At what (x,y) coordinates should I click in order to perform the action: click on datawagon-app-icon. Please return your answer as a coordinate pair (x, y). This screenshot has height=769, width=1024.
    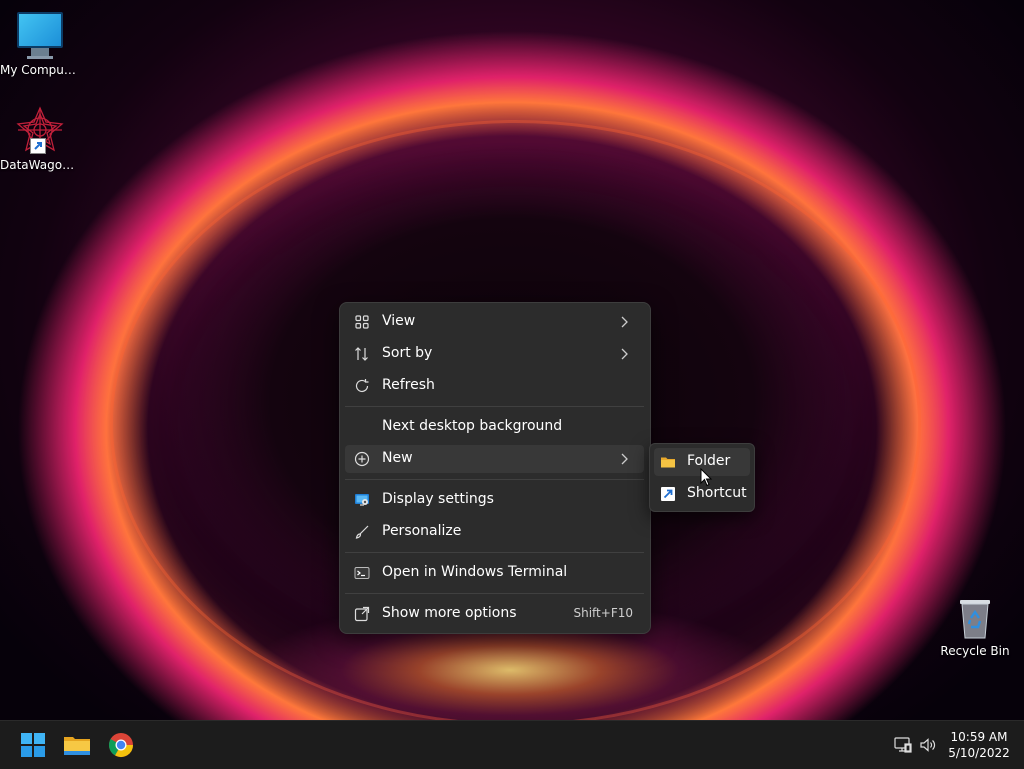
    Looking at the image, I should click on (40, 130).